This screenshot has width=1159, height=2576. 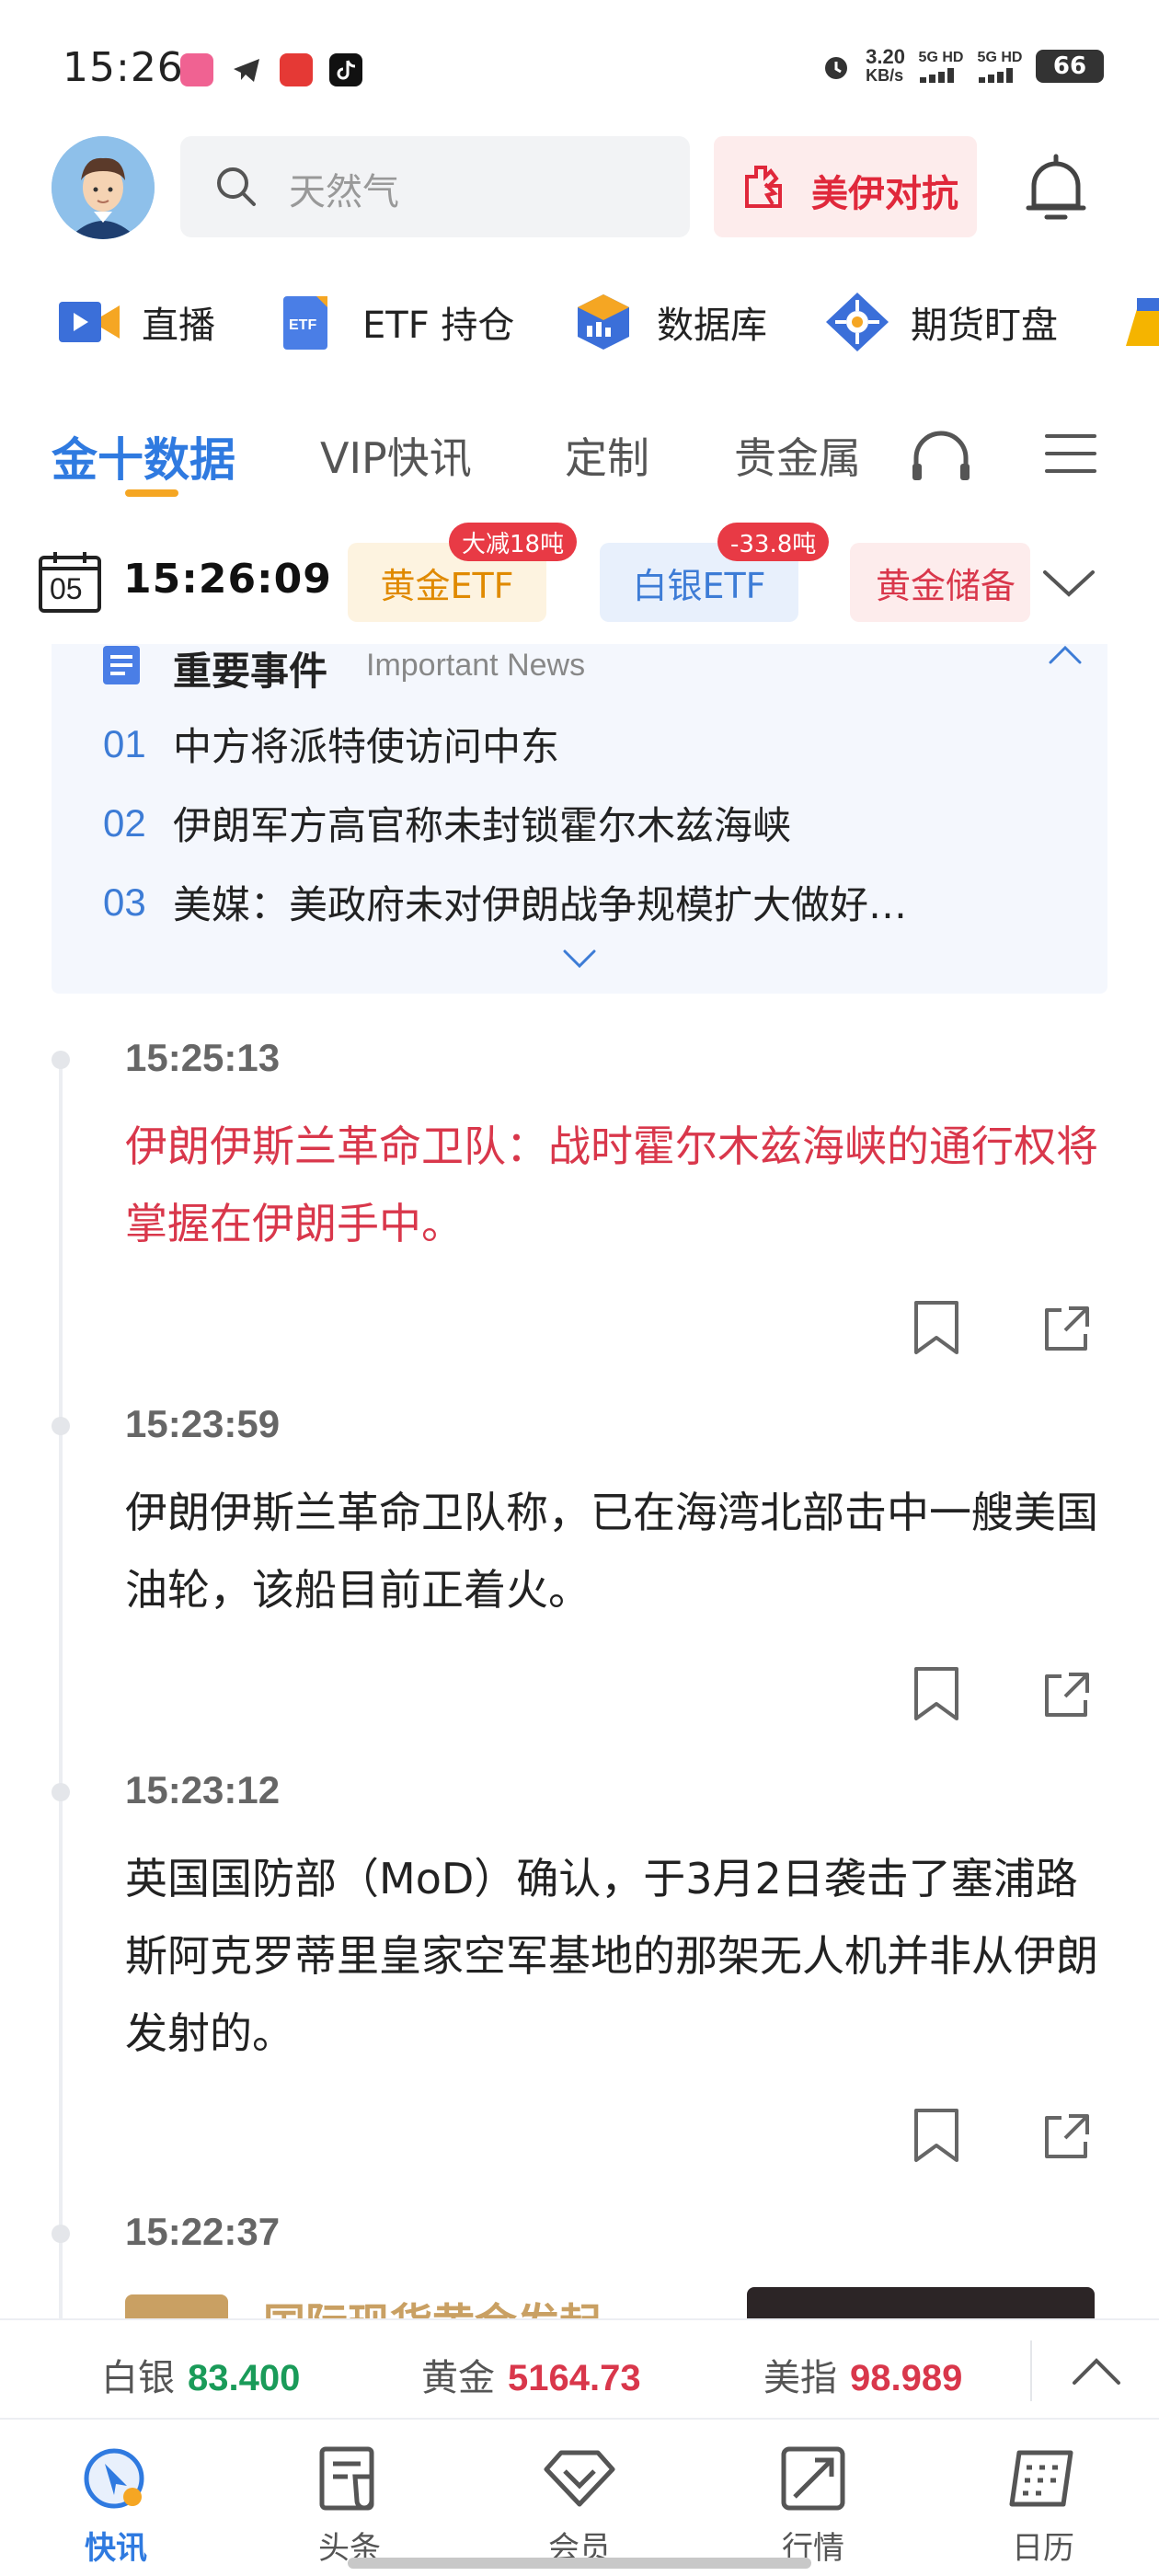 I want to click on gold-reserve-pill: 黄金储备, so click(x=940, y=582).